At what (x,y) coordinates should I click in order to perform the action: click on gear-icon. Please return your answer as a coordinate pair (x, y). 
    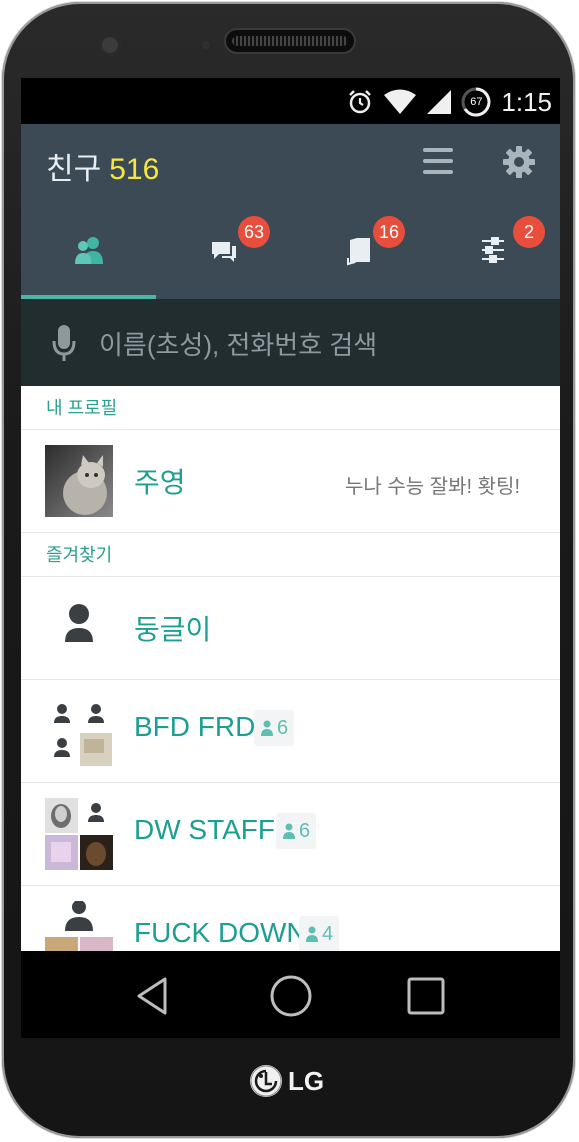
    Looking at the image, I should click on (519, 162).